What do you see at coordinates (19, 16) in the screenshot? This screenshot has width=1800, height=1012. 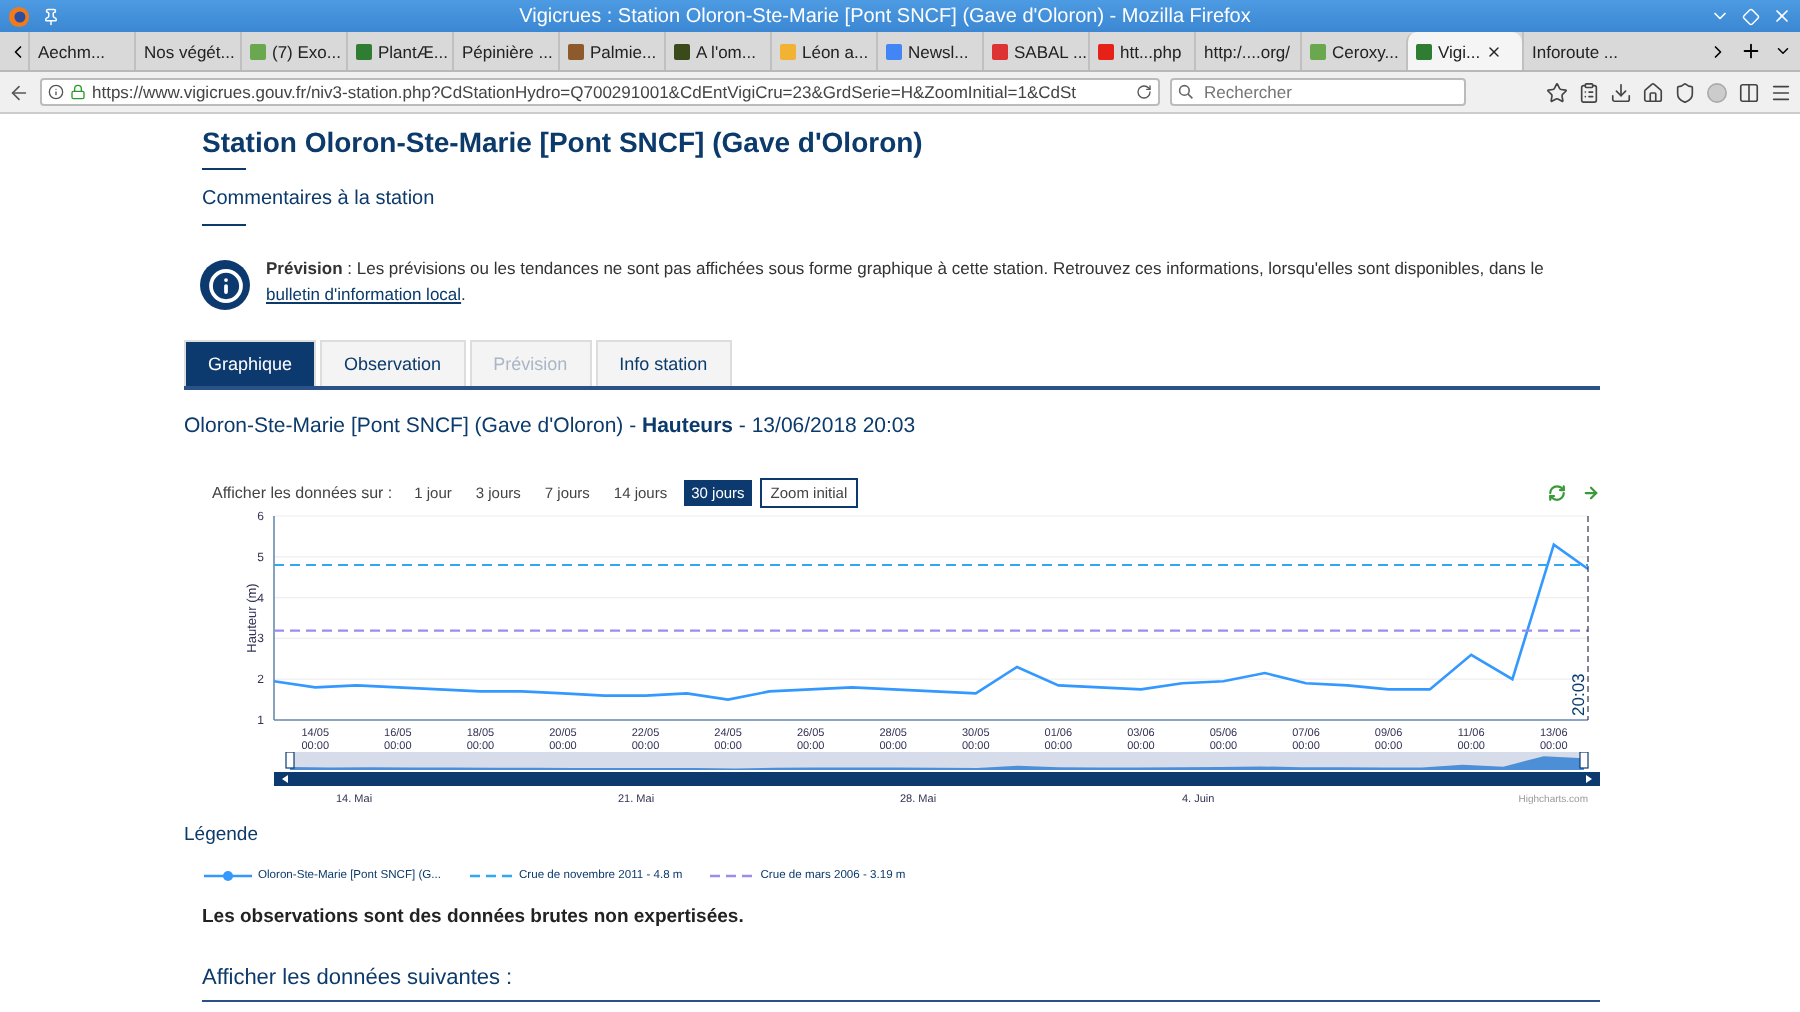 I see `browser-logo-icon` at bounding box center [19, 16].